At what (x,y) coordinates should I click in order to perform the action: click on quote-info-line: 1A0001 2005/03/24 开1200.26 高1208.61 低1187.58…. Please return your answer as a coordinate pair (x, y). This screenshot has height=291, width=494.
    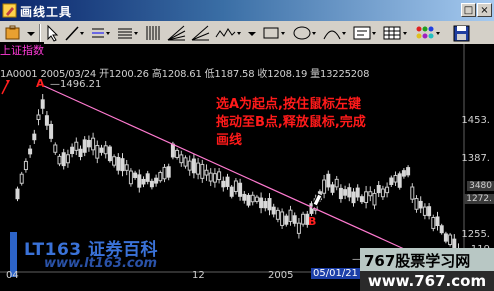
    Looking at the image, I should click on (186, 72).